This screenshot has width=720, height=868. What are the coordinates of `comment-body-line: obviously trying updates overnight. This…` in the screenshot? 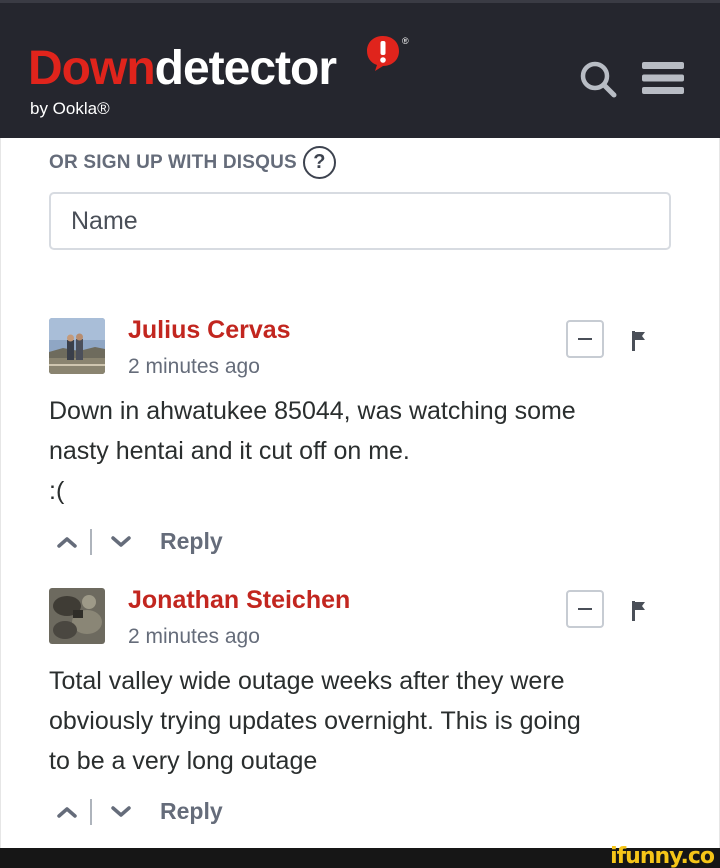 It's located at (315, 721).